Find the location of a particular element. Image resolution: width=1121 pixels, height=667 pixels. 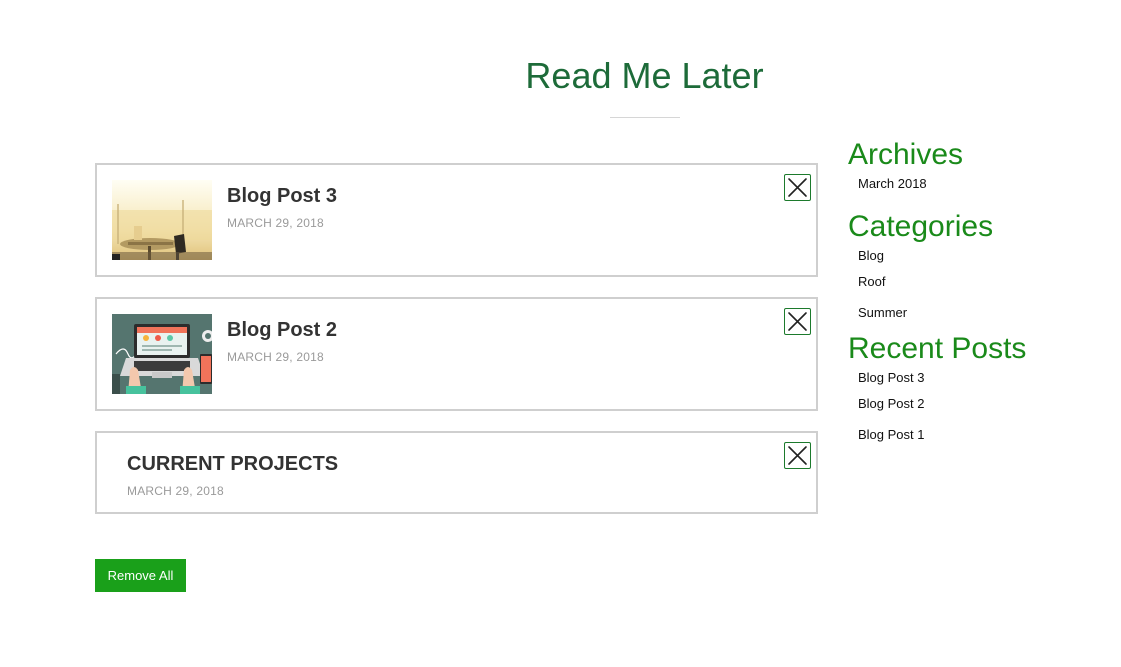

recent-post-link: Blog Post 3 is located at coordinates (983, 377).